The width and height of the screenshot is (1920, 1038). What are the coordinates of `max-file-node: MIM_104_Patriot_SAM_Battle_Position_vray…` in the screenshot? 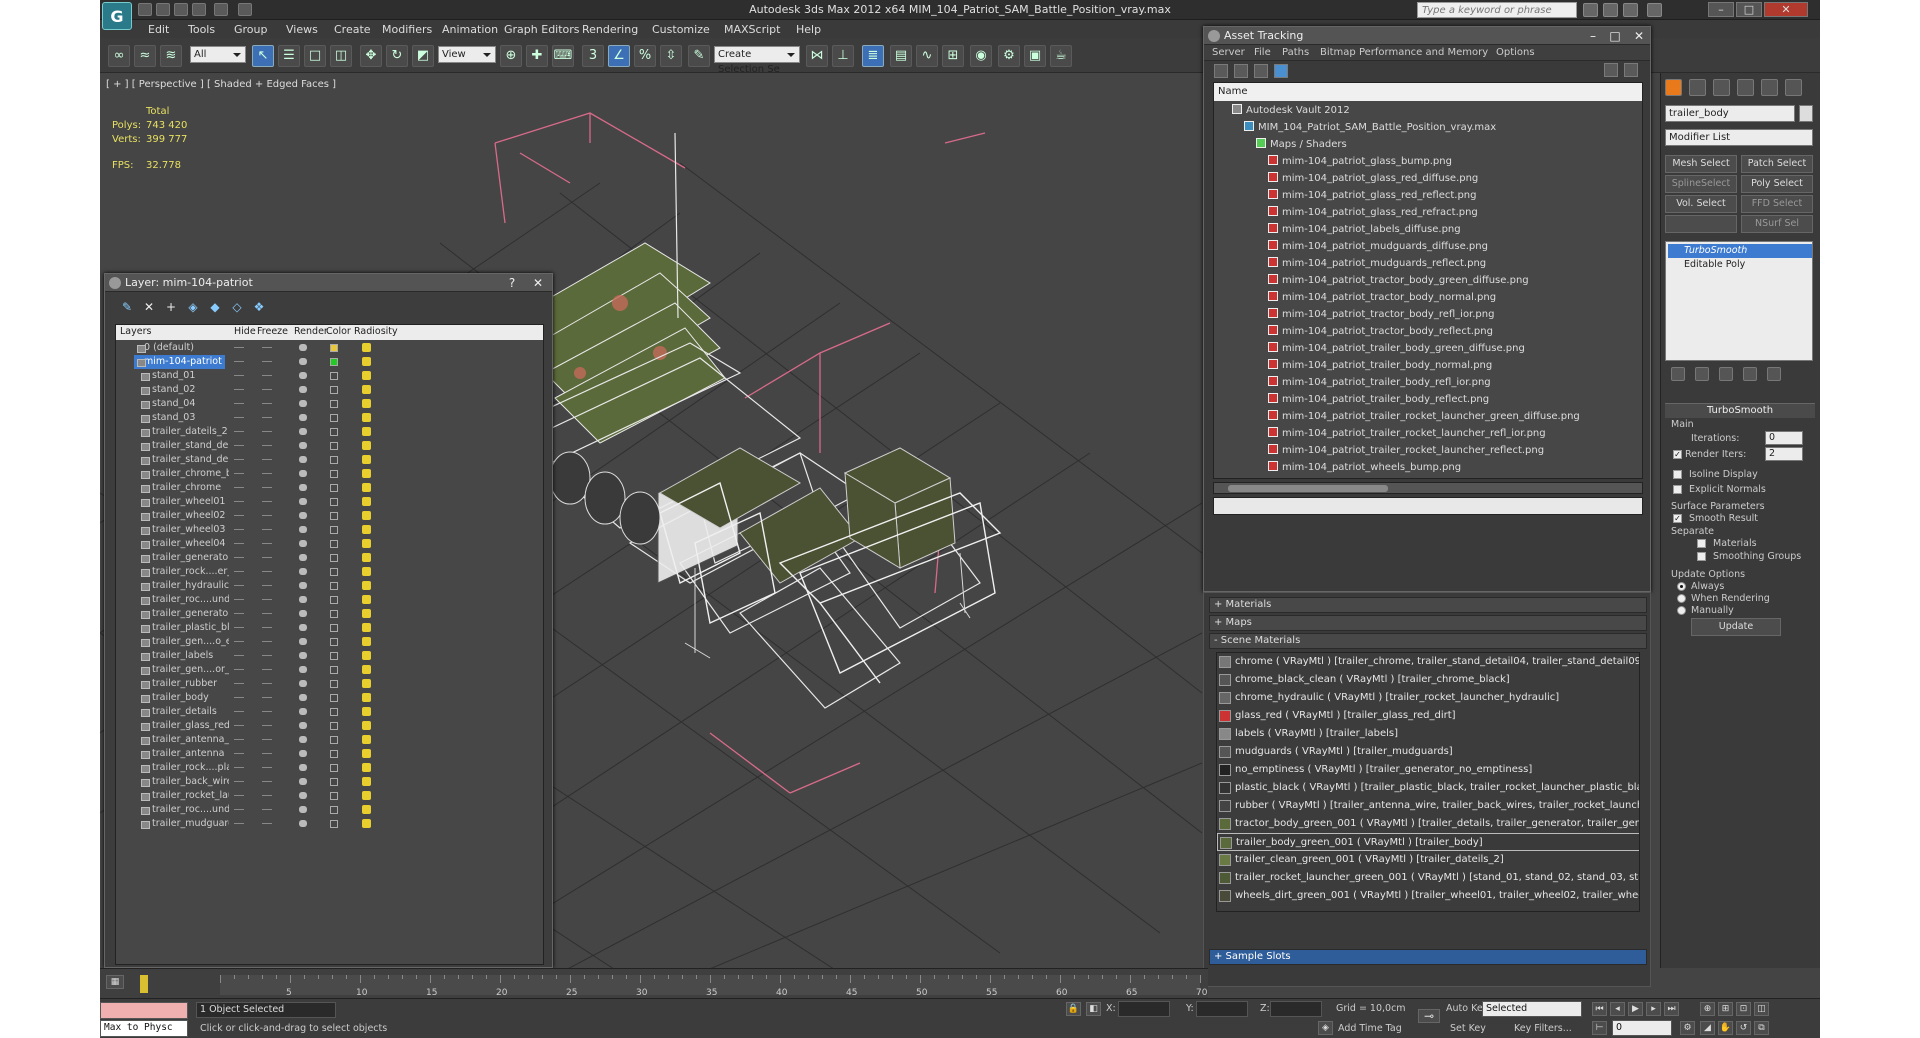 It's located at (1370, 127).